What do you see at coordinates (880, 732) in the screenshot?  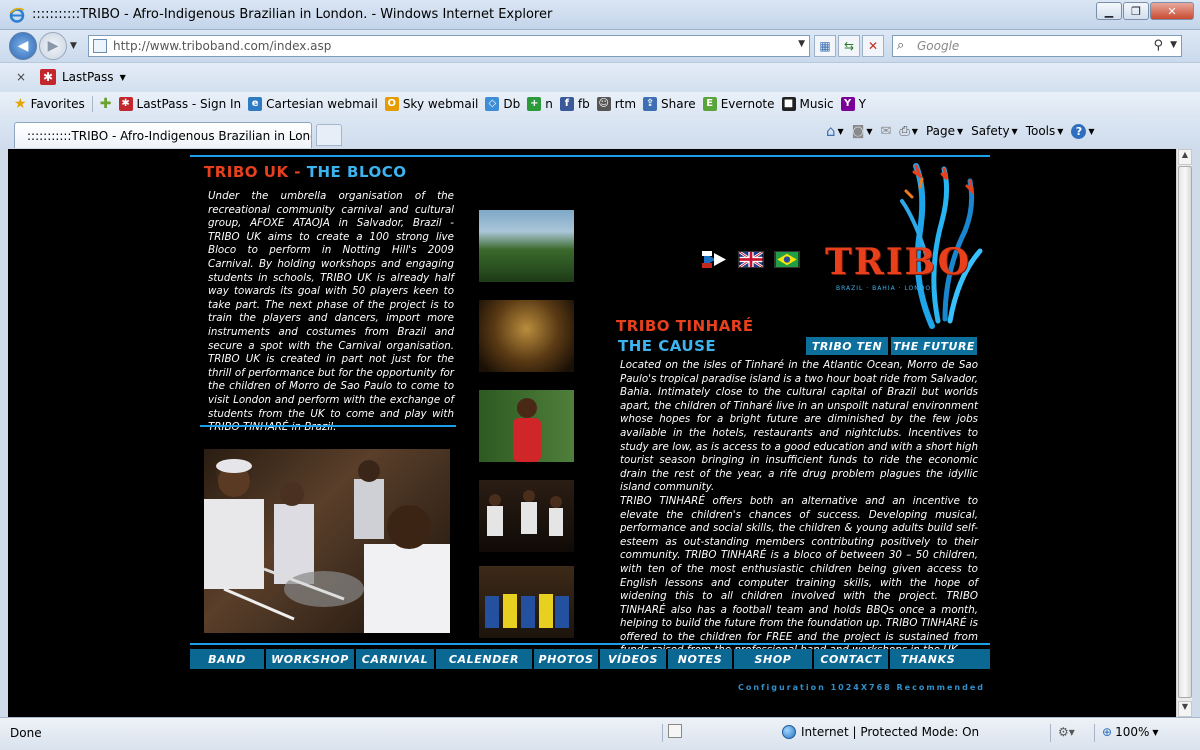 I see `security-zone: Internet | Protected Mode: On` at bounding box center [880, 732].